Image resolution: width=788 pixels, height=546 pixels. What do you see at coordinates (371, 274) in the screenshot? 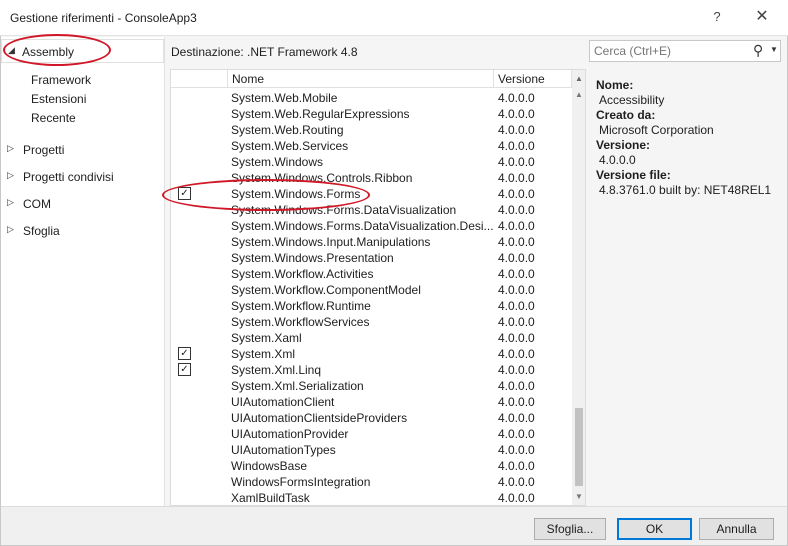
I see `table-row: System.Workflow.Activities 4.0.0.0` at bounding box center [371, 274].